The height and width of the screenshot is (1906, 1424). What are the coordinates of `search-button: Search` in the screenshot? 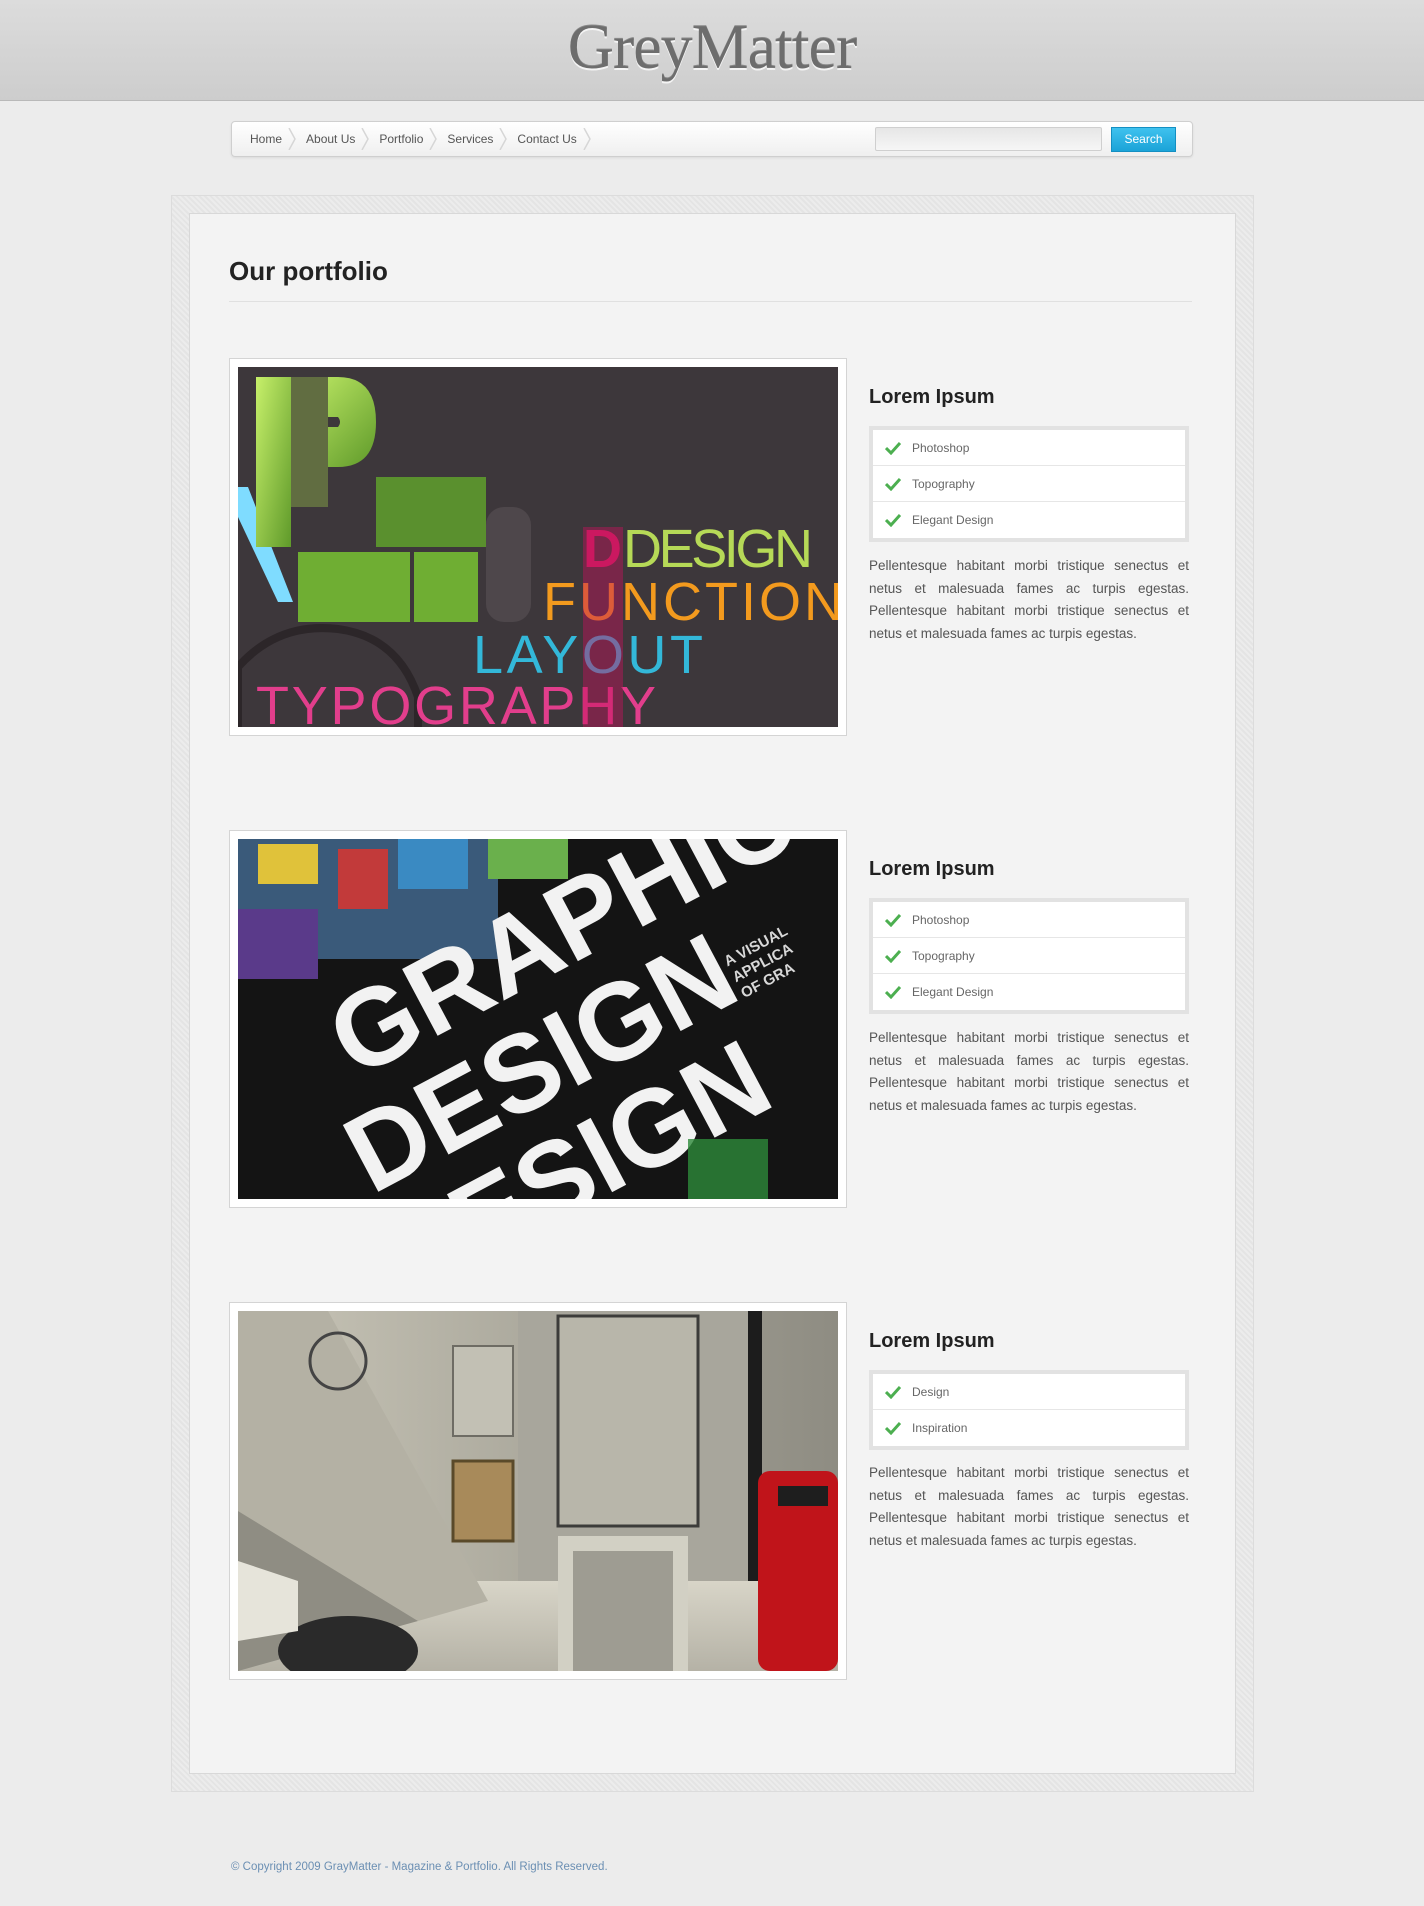 It's located at (1143, 139).